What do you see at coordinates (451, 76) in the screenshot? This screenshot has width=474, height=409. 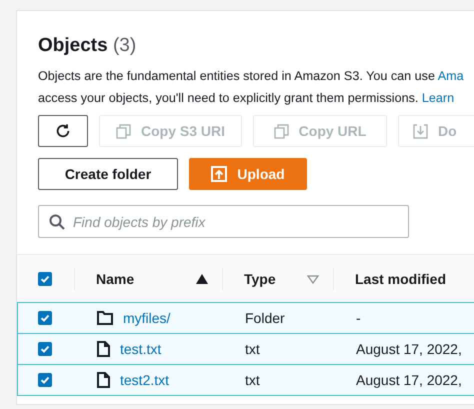 I see `link: Ama` at bounding box center [451, 76].